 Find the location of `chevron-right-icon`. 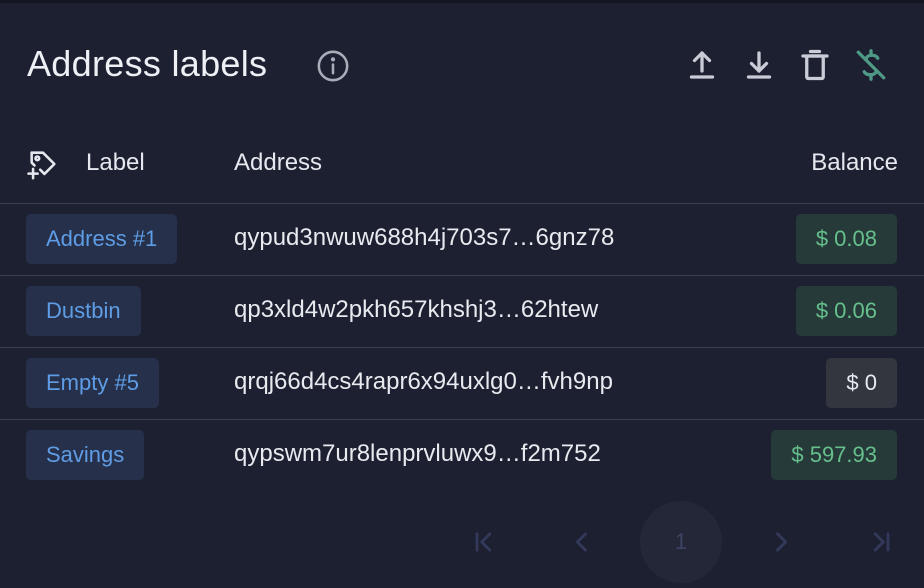

chevron-right-icon is located at coordinates (782, 542).